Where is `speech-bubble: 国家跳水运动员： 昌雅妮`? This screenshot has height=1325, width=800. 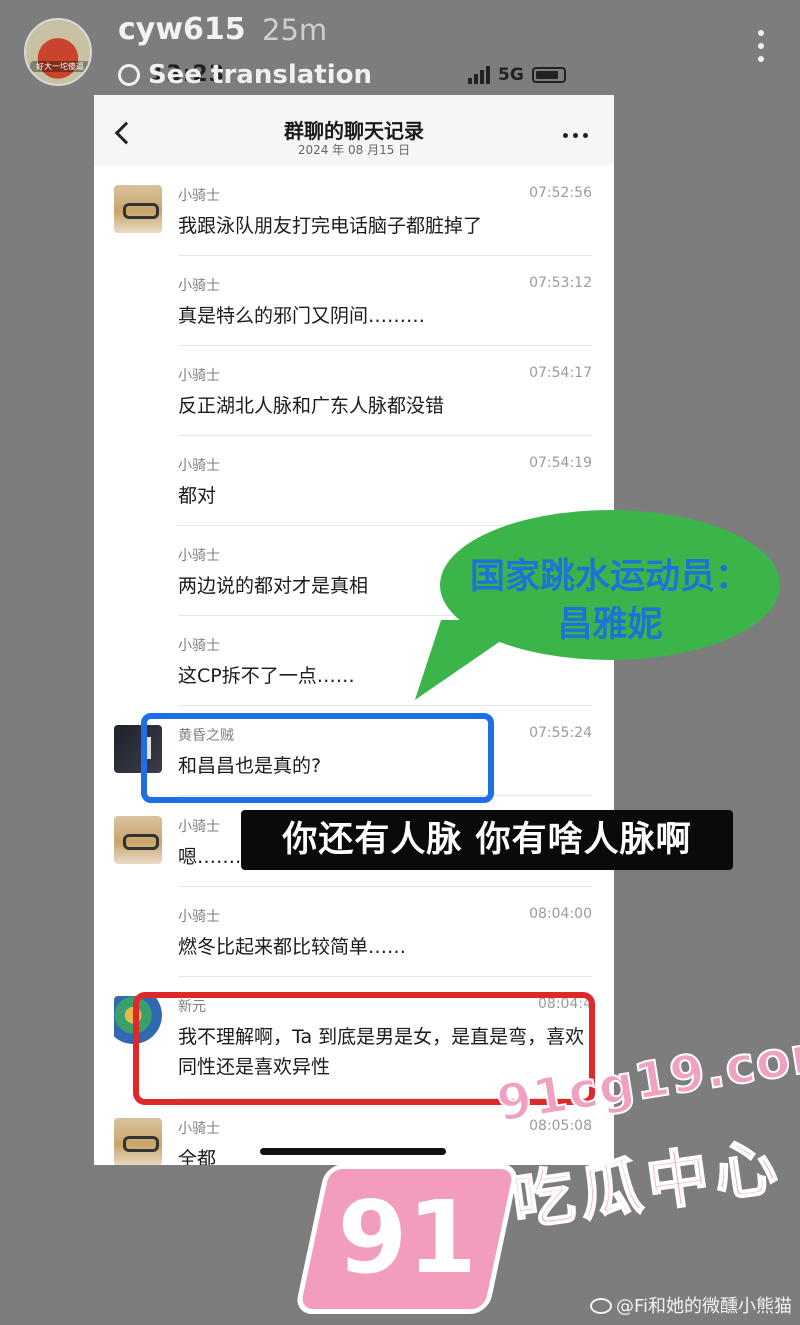
speech-bubble: 国家跳水运动员： 昌雅妮 is located at coordinates (587, 605).